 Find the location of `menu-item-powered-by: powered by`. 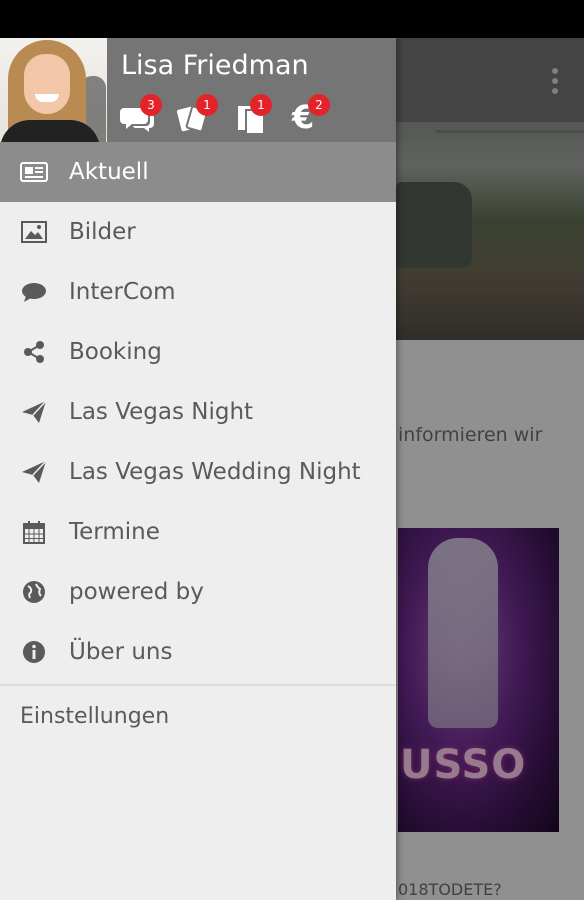

menu-item-powered-by: powered by is located at coordinates (198, 592).